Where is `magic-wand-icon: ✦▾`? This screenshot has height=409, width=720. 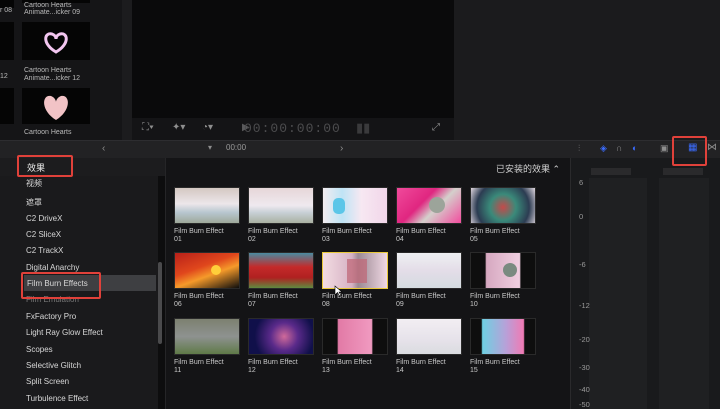 magic-wand-icon: ✦▾ is located at coordinates (178, 127).